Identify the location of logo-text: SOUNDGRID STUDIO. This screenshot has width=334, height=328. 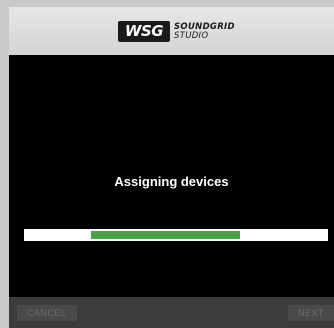
(204, 31).